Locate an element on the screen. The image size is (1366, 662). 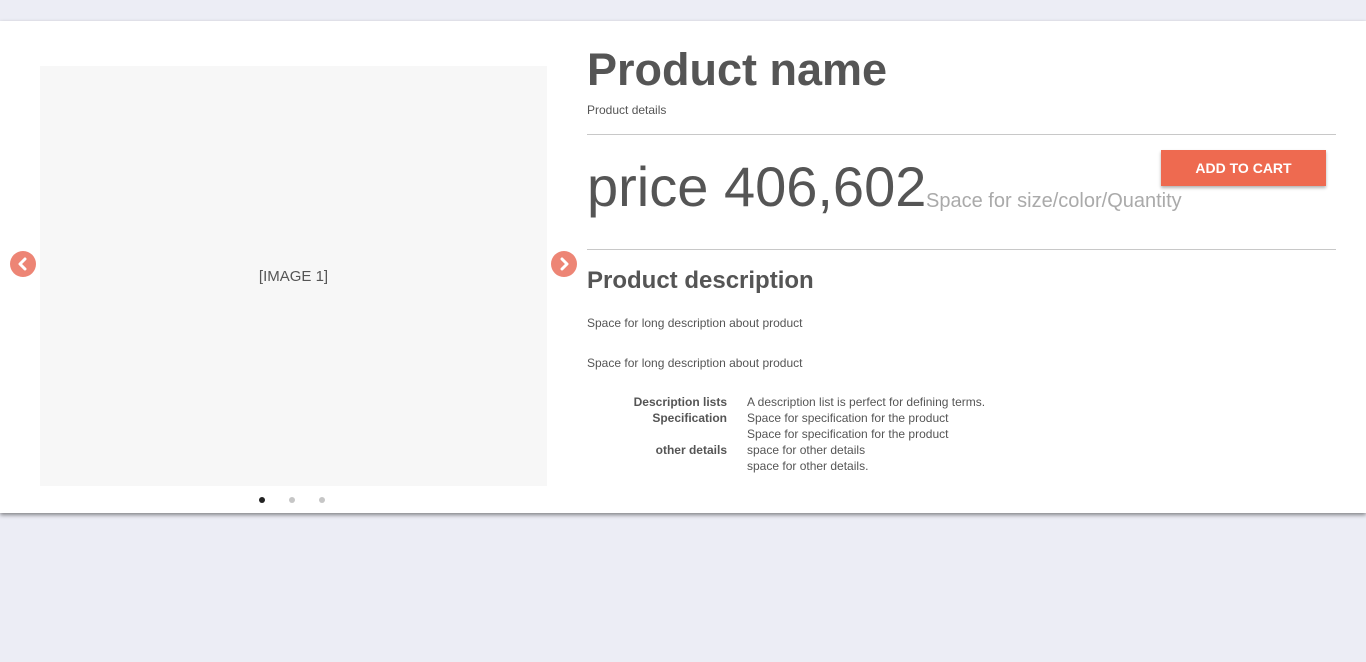
description-list-row: space for other details. is located at coordinates (887, 466).